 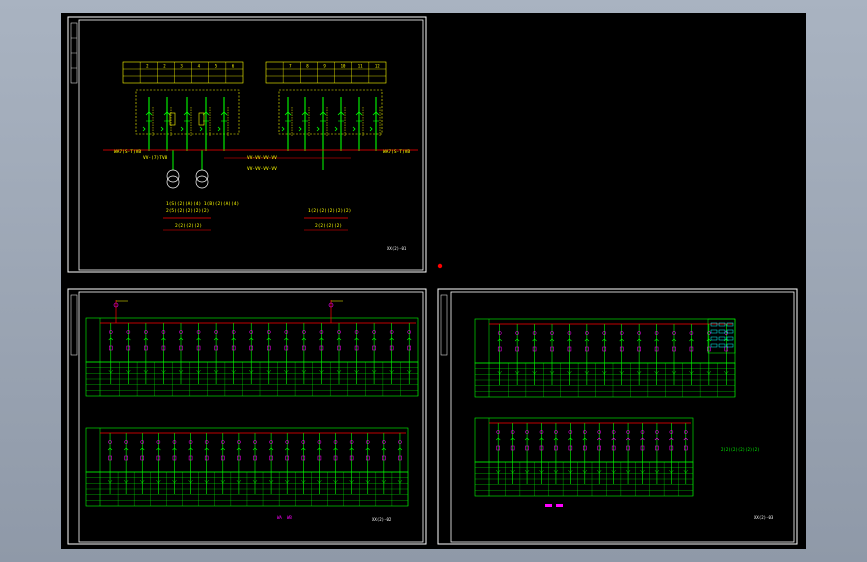 I want to click on sheet-3-binding-strip, so click(x=444, y=325).